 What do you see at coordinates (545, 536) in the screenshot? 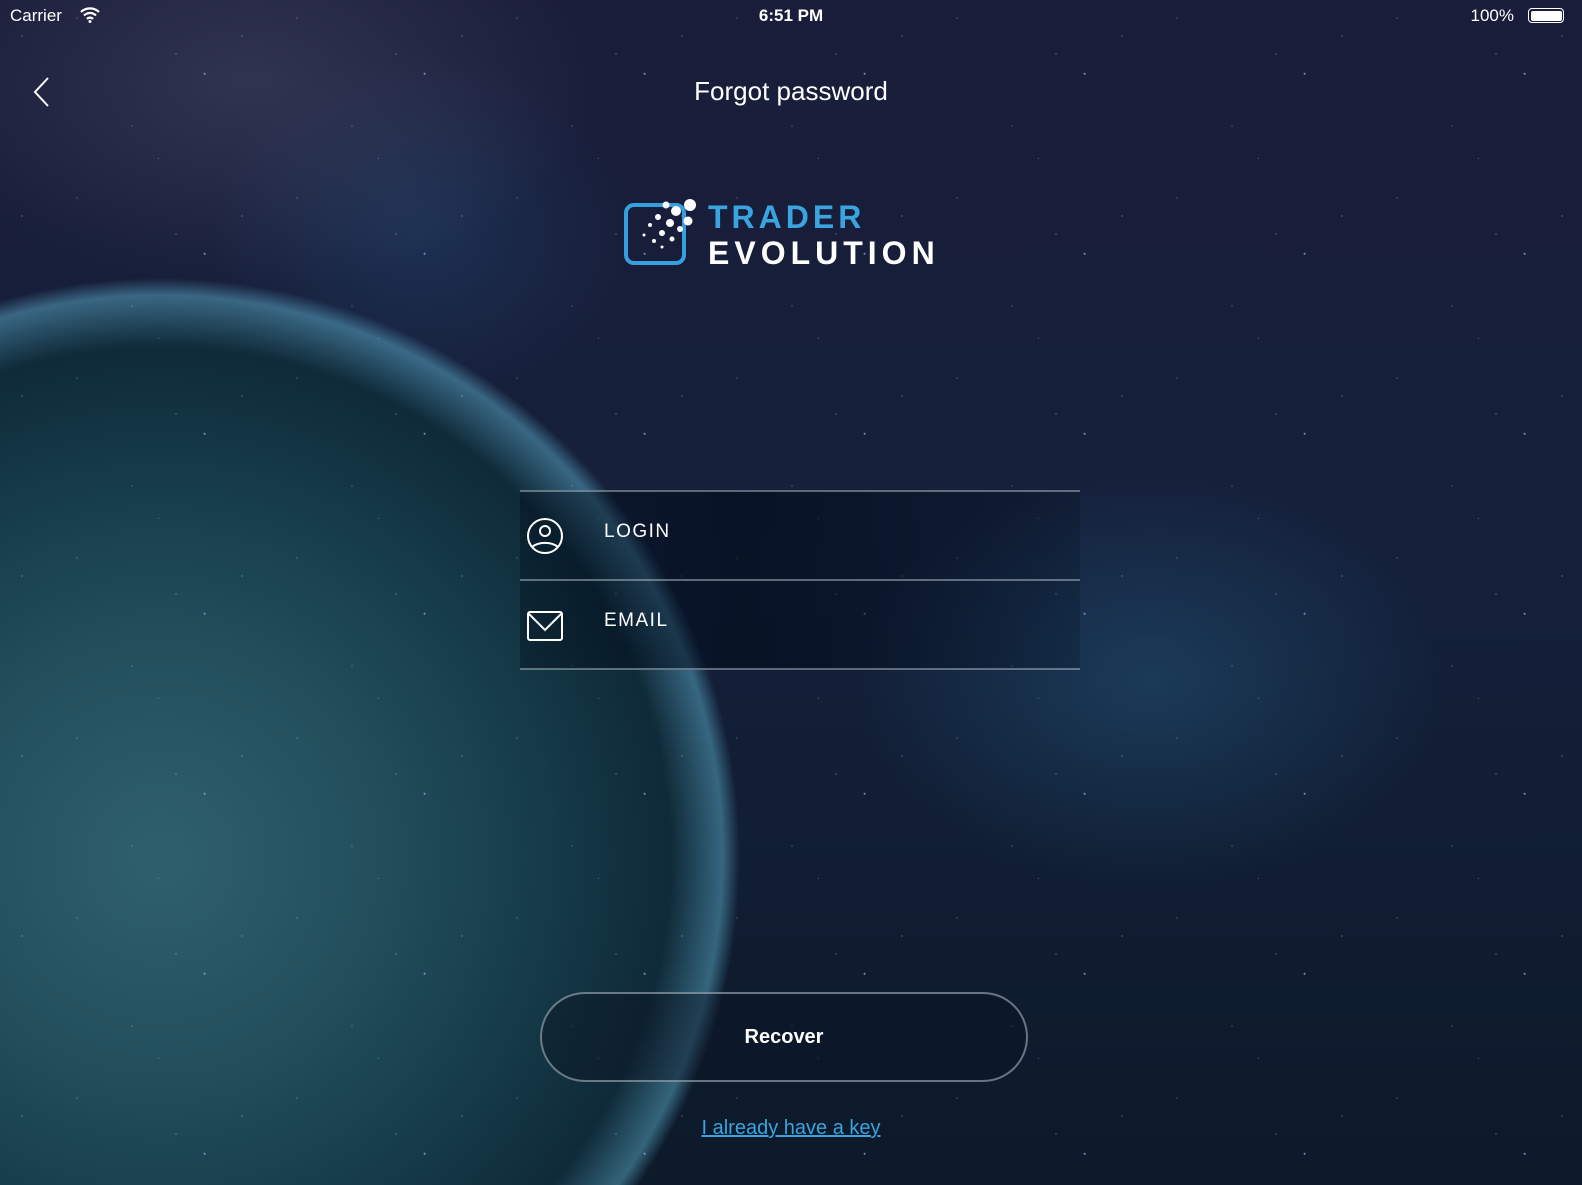
I see `user-icon` at bounding box center [545, 536].